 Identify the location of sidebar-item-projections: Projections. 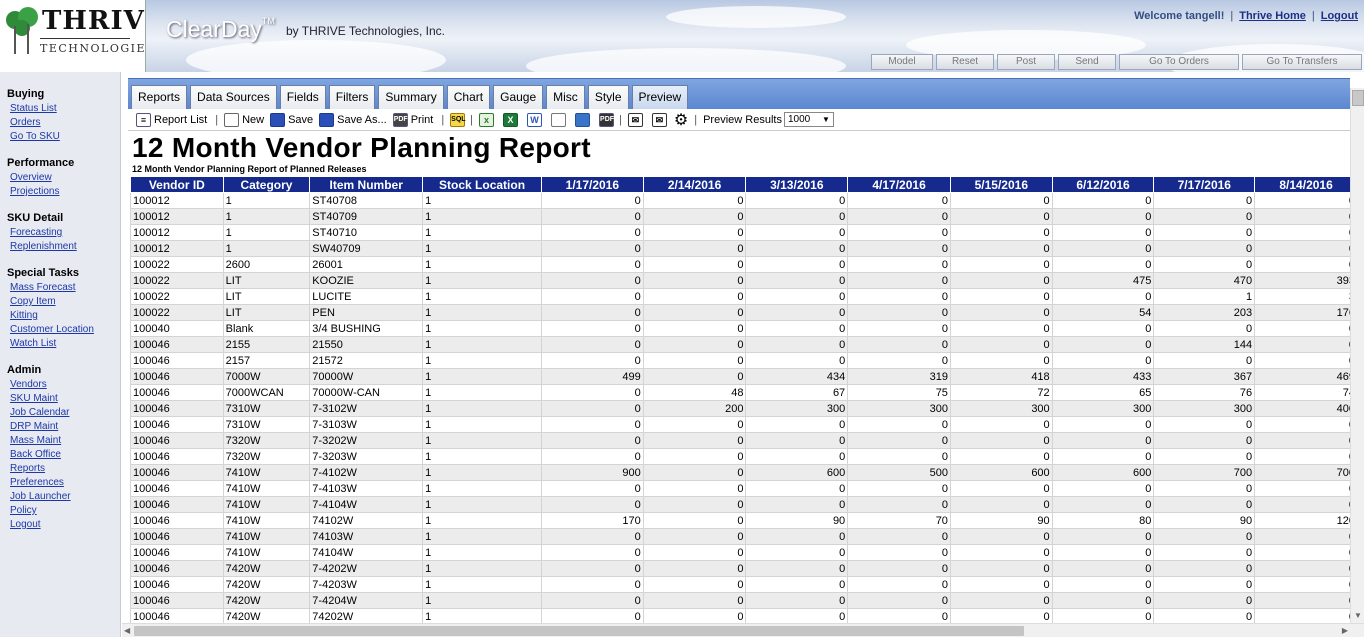
(65, 192).